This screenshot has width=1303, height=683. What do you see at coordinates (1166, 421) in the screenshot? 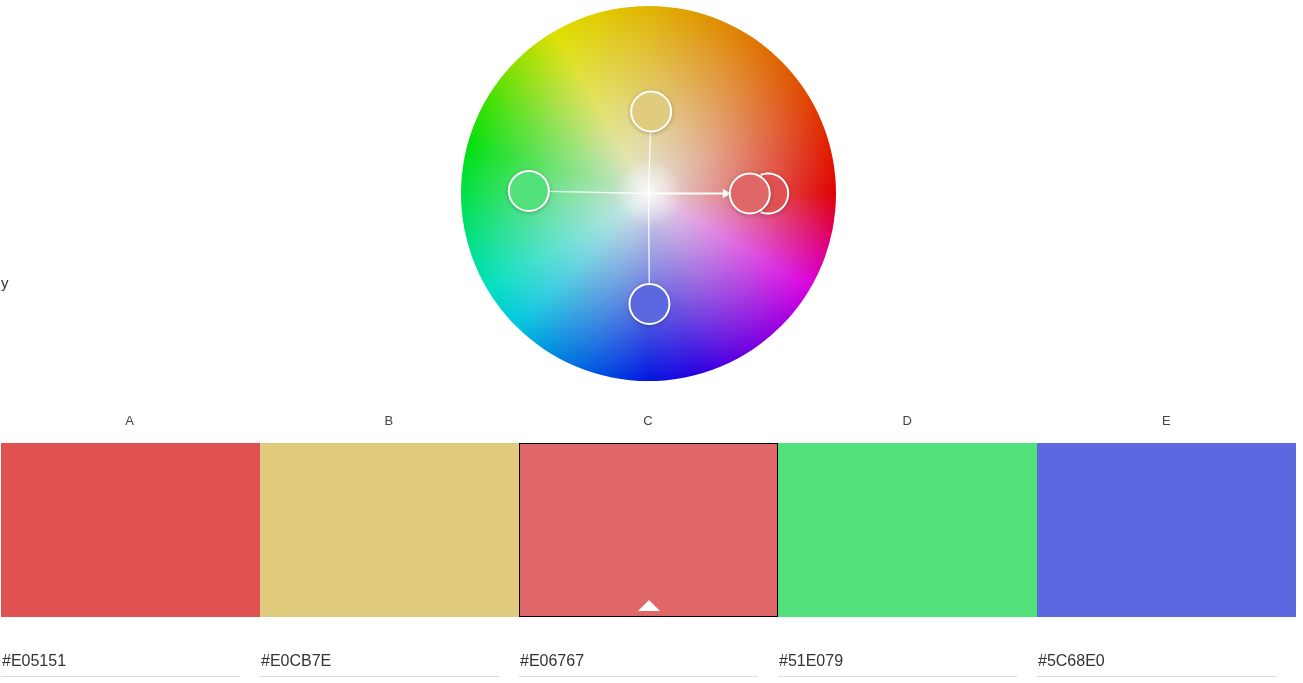
I see `swatch-label: E` at bounding box center [1166, 421].